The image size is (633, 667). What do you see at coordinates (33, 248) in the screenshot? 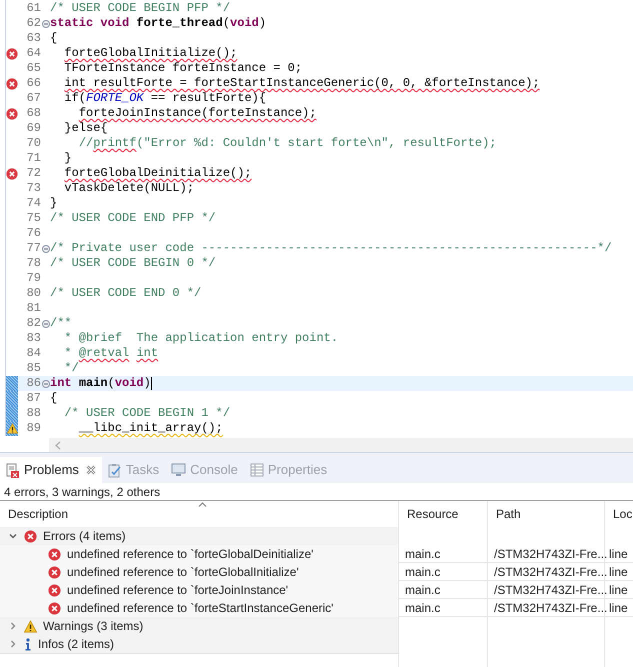
I see `line-number: 77` at bounding box center [33, 248].